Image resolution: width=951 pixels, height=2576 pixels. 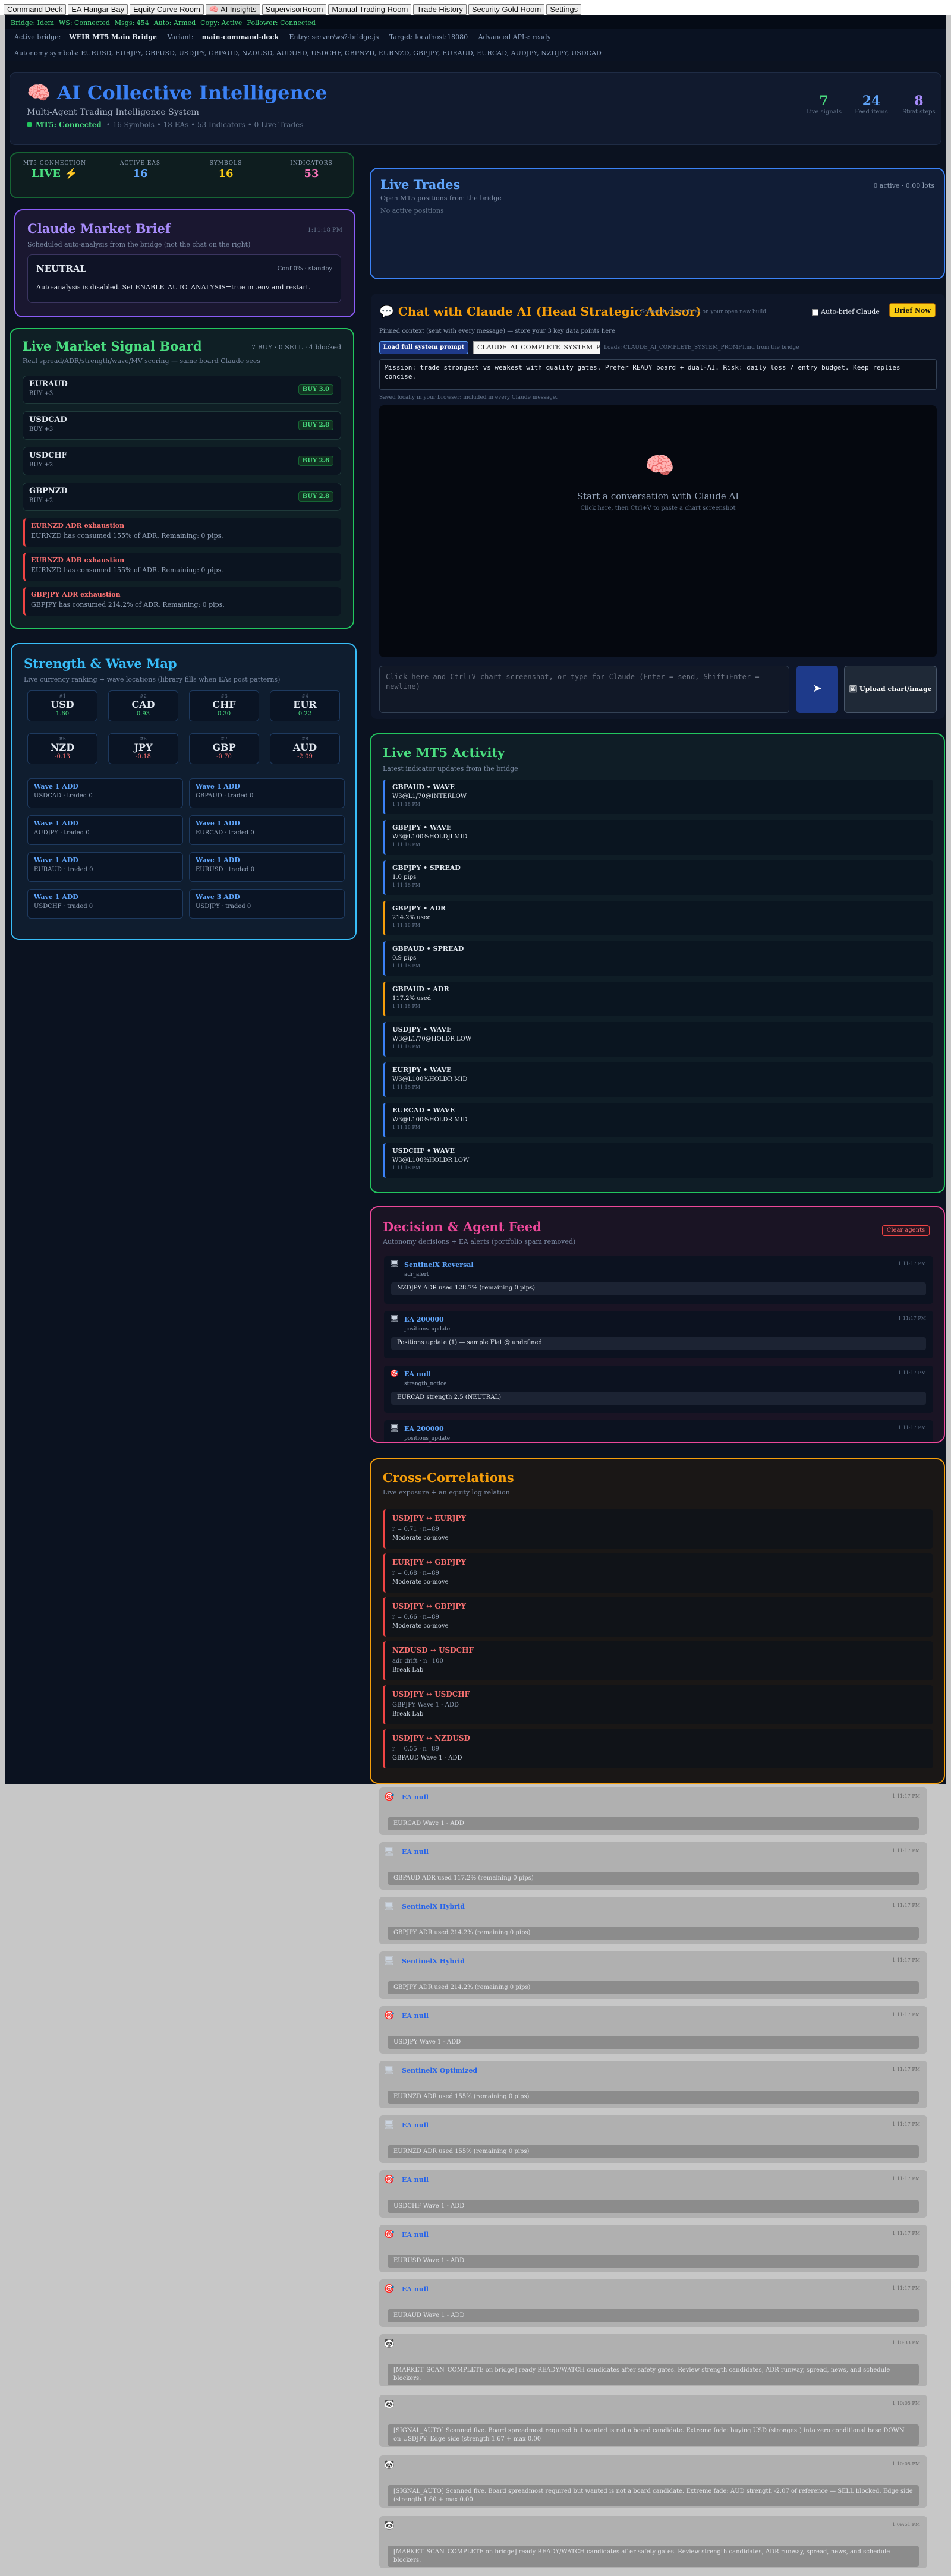 I want to click on feed-message: USDJPY Wave 1 - ADD, so click(x=653, y=2043).